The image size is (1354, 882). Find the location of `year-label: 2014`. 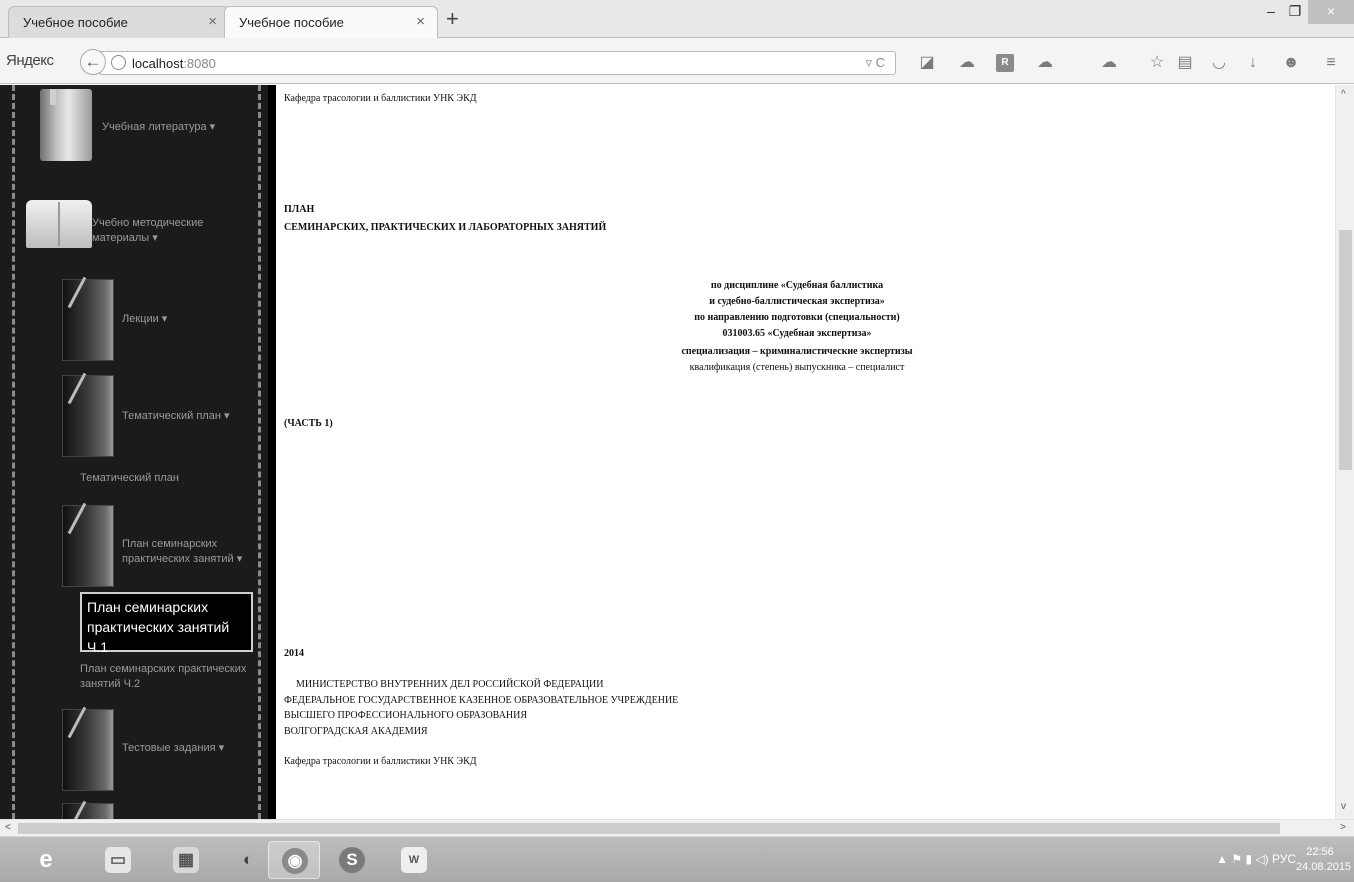

year-label: 2014 is located at coordinates (294, 653).